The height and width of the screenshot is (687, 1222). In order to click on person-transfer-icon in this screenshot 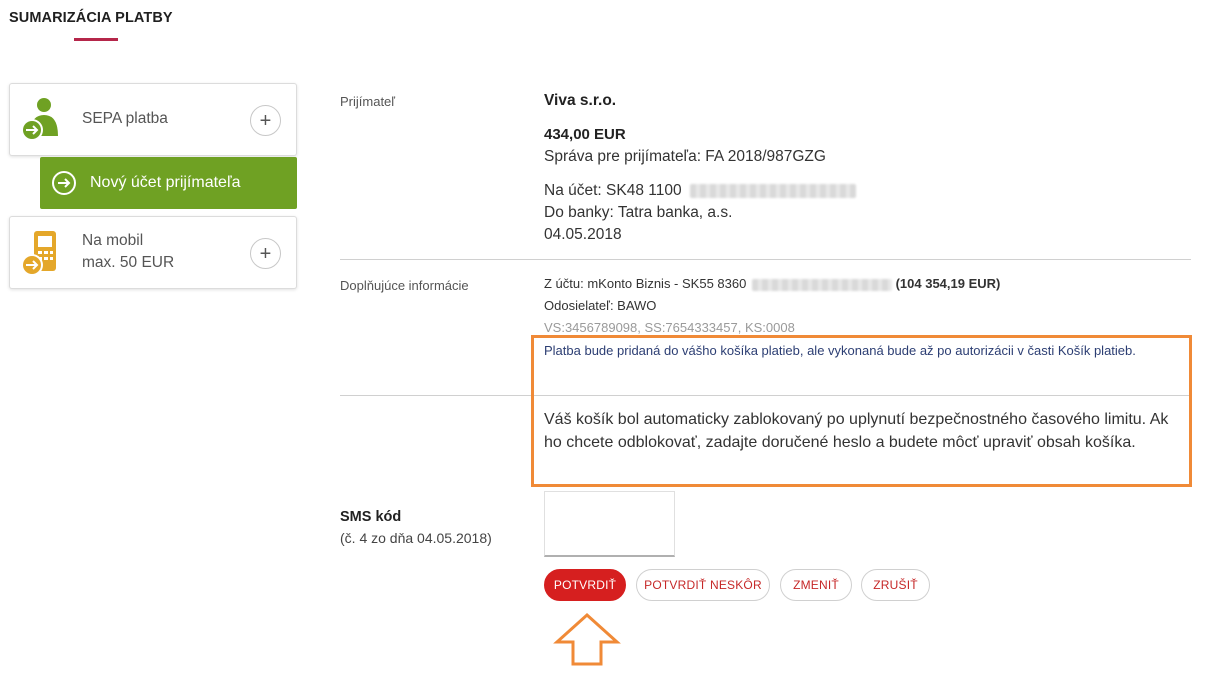, I will do `click(42, 120)`.